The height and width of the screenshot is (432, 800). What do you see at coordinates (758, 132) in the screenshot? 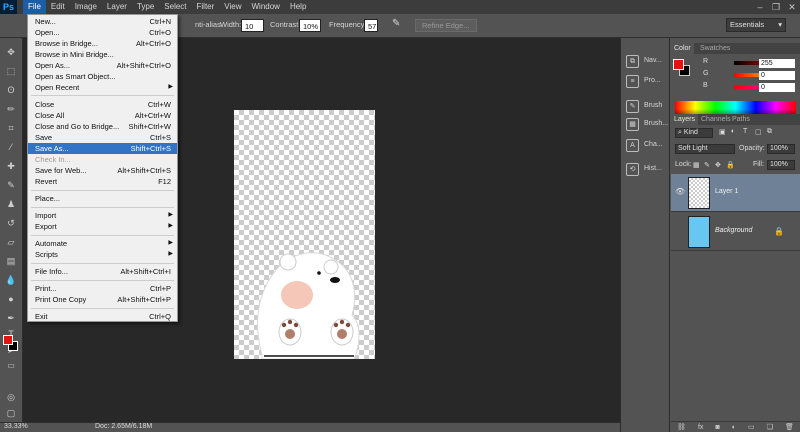
I see `filter-shape-icon: ▢` at bounding box center [758, 132].